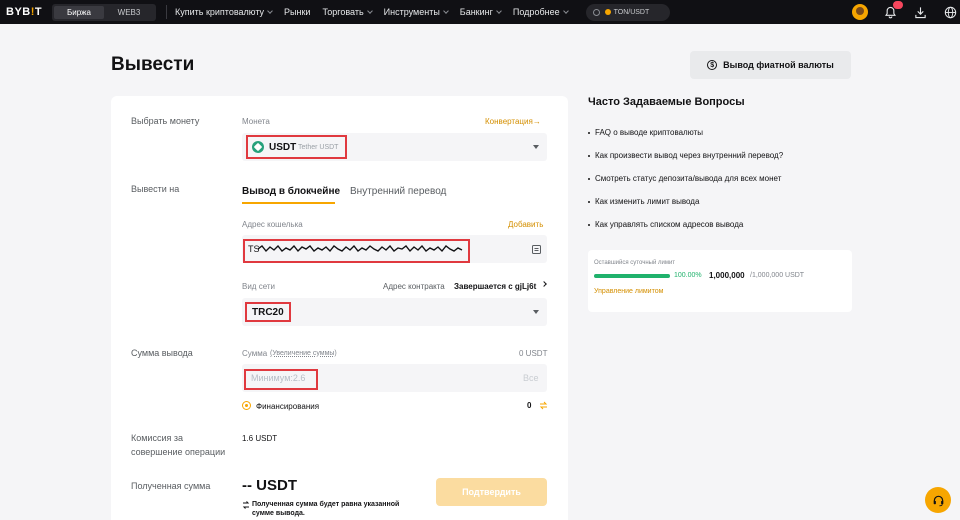 The width and height of the screenshot is (960, 520). What do you see at coordinates (224, 12) in the screenshot?
I see `nav-item: Купить криптовалюту` at bounding box center [224, 12].